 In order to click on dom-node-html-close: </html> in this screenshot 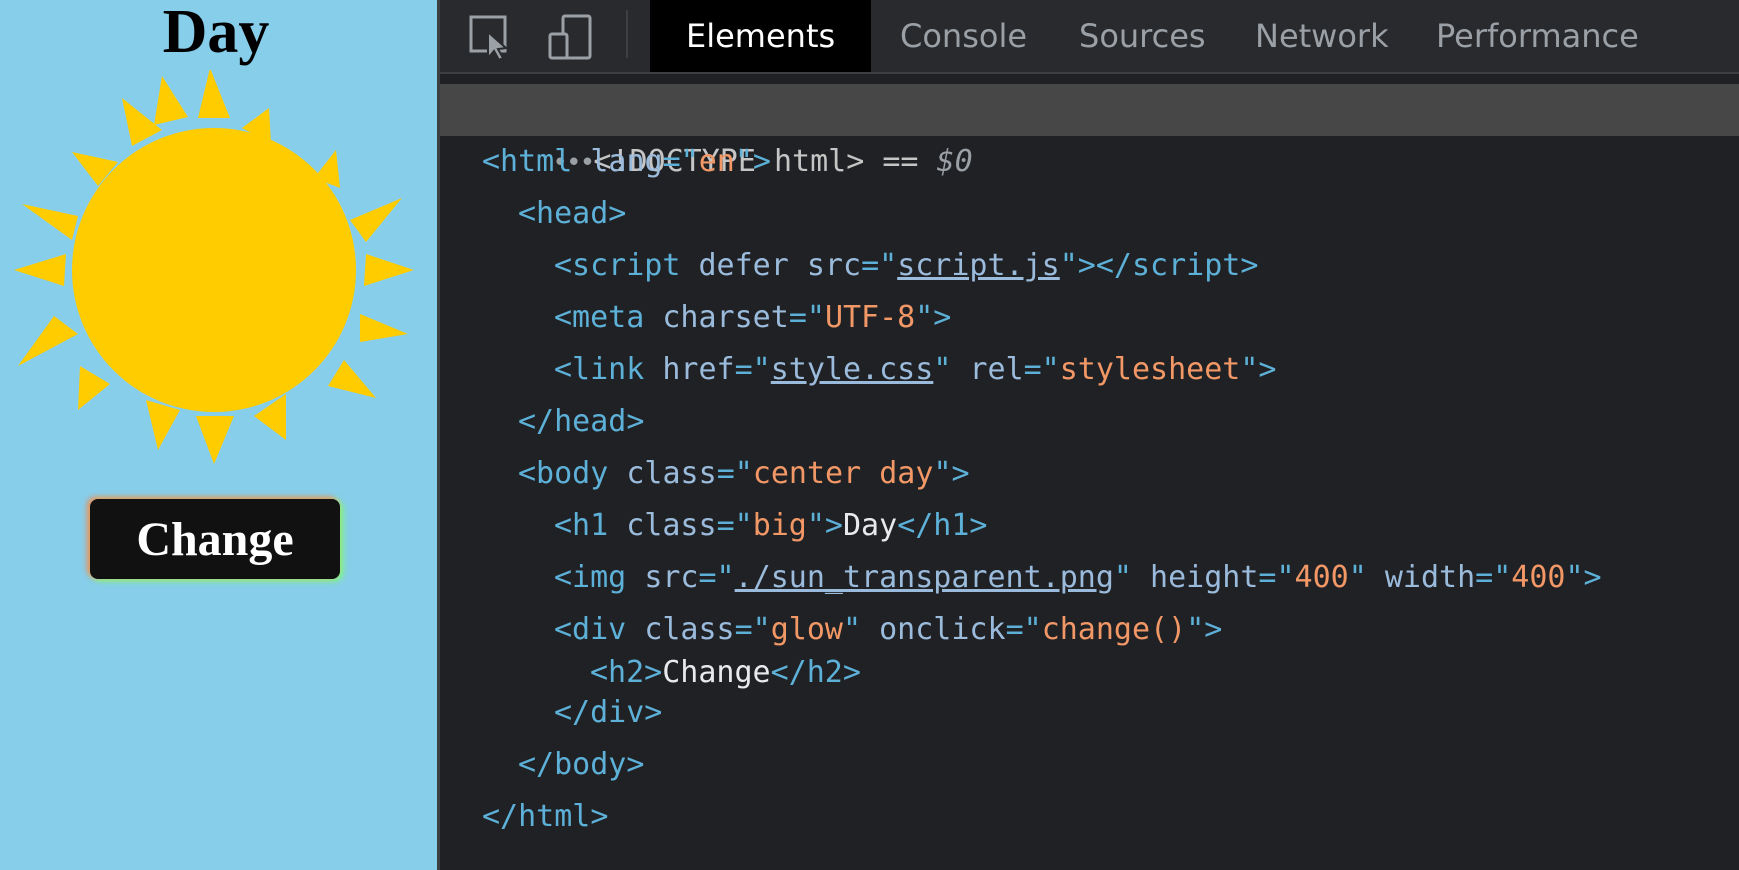, I will do `click(545, 817)`.